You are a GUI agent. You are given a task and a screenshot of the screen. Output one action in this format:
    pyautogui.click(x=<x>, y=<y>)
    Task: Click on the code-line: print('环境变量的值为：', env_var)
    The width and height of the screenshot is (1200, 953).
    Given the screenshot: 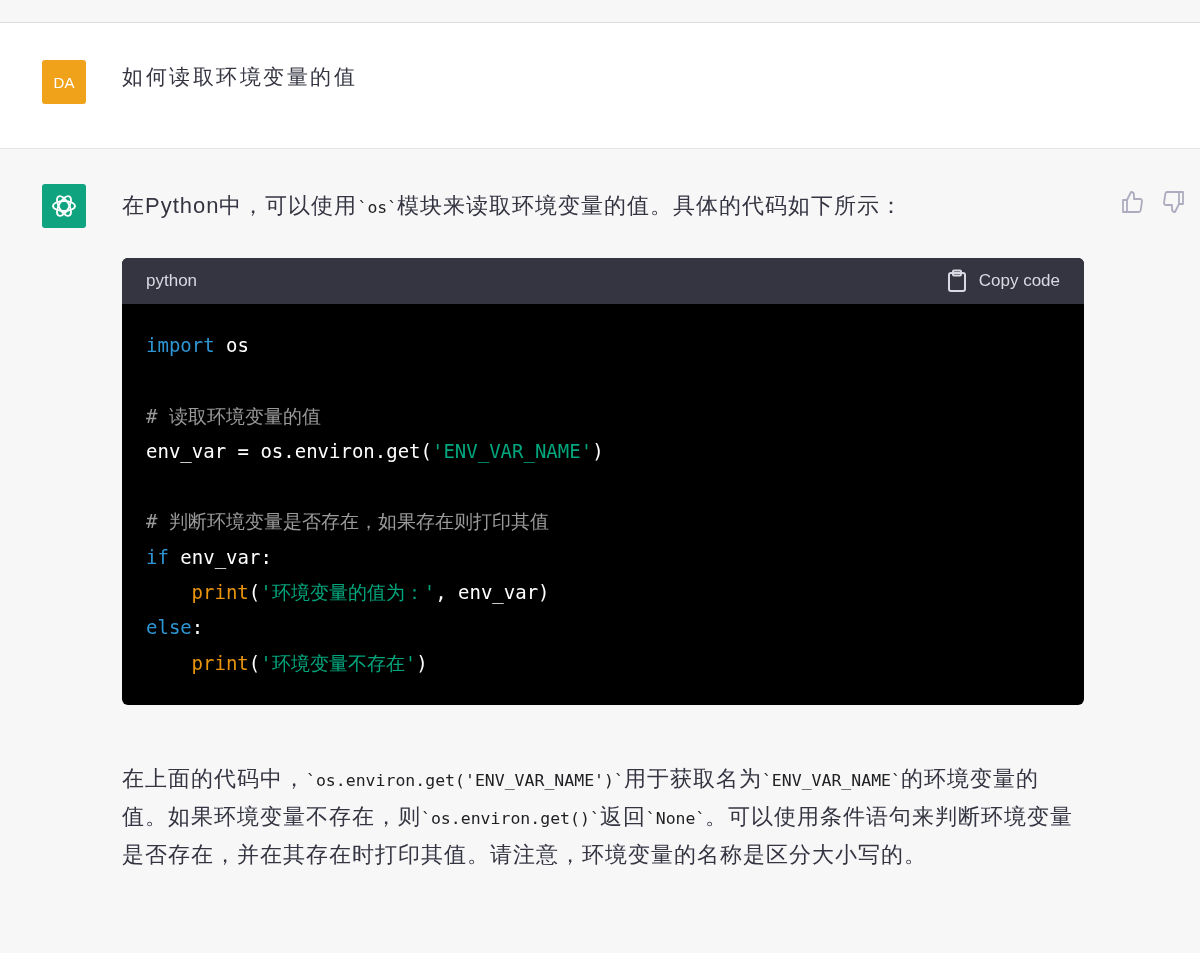 What is the action you would take?
    pyautogui.click(x=370, y=593)
    